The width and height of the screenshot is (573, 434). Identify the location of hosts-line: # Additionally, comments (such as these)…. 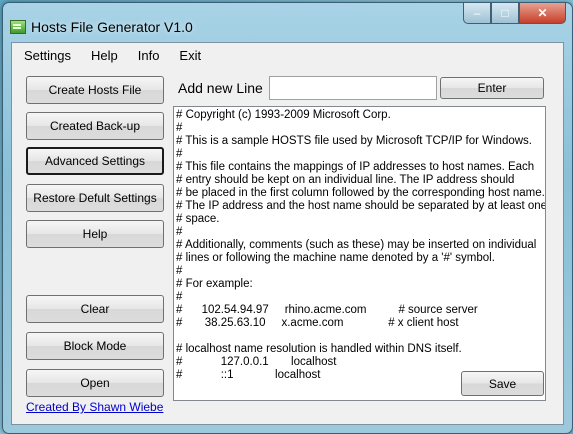
(356, 245).